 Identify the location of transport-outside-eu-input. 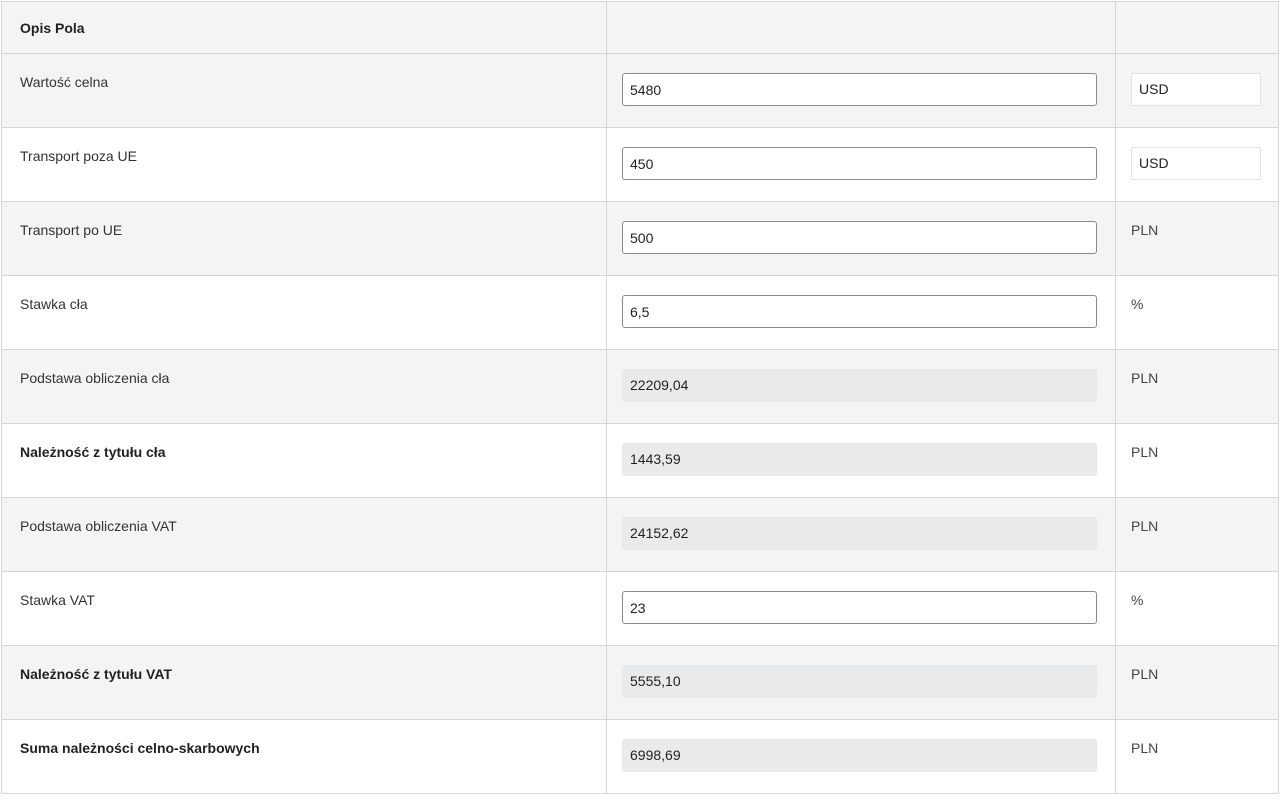
(859, 163).